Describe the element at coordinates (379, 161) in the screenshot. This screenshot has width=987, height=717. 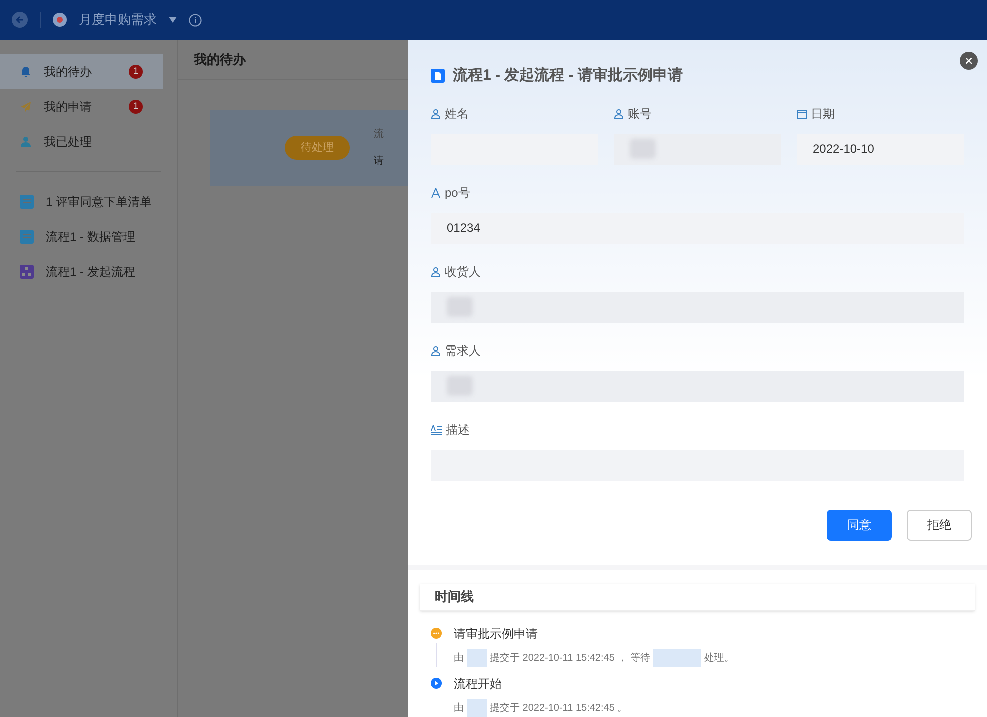
I see `card-text: 请` at that location.